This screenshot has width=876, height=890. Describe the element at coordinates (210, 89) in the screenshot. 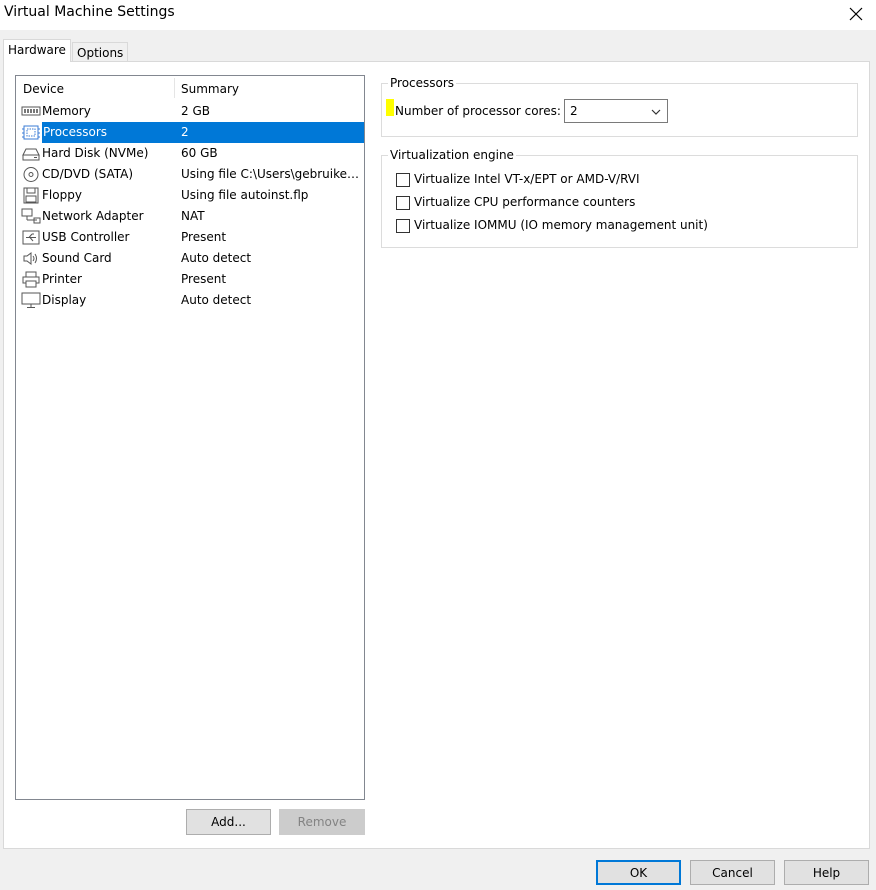

I see `column-header-summary: Summary` at that location.